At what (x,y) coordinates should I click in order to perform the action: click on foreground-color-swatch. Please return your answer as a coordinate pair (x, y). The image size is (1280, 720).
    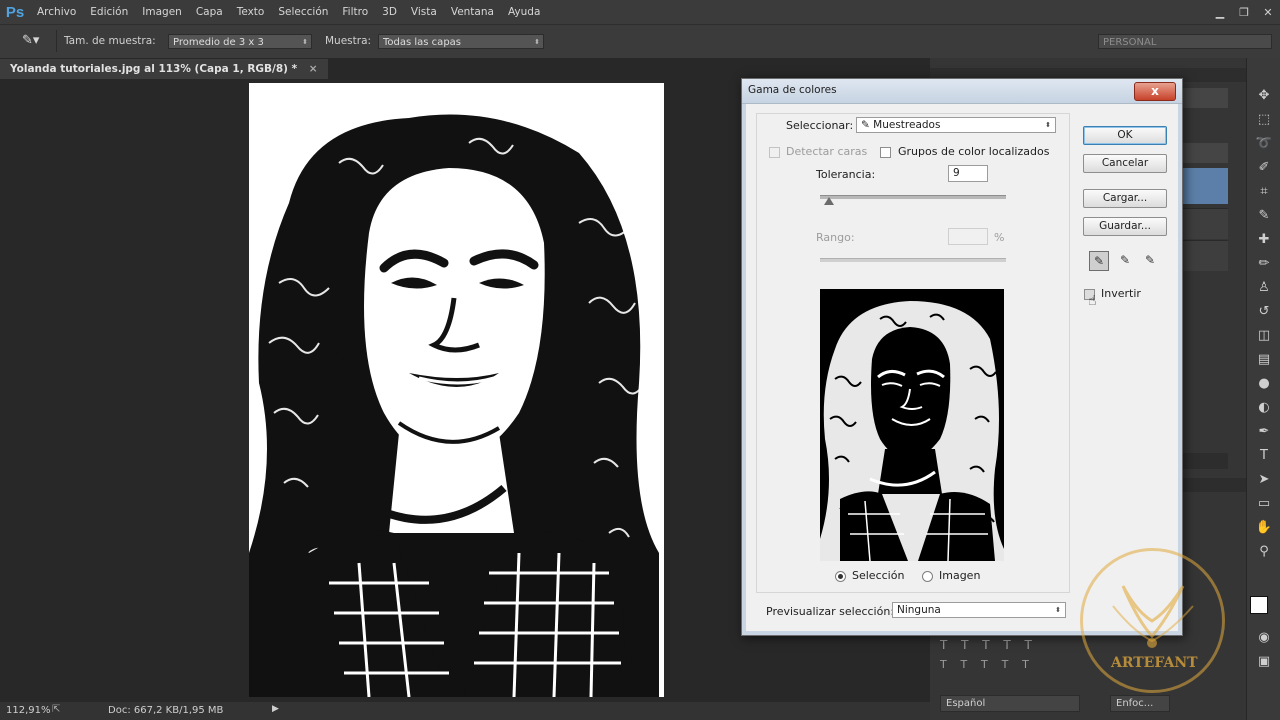
    Looking at the image, I should click on (1259, 605).